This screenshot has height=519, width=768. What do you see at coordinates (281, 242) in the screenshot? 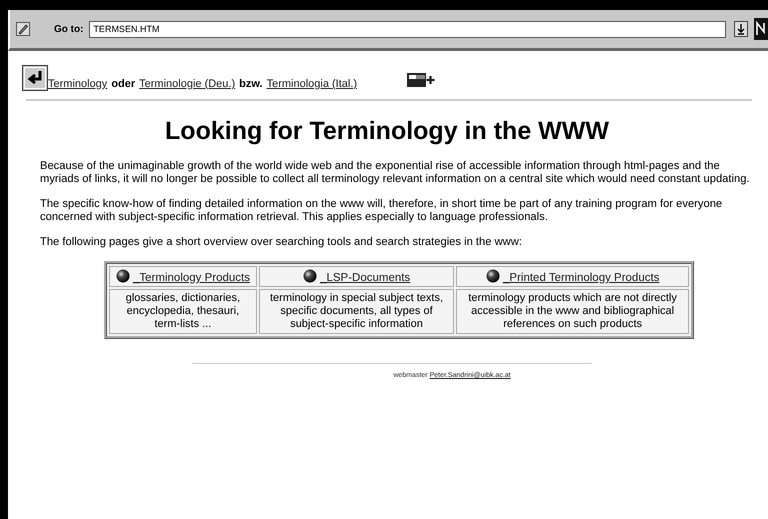
I see `paragraph: The following pages give a short overview over searching tools and search strategies in the www:` at bounding box center [281, 242].